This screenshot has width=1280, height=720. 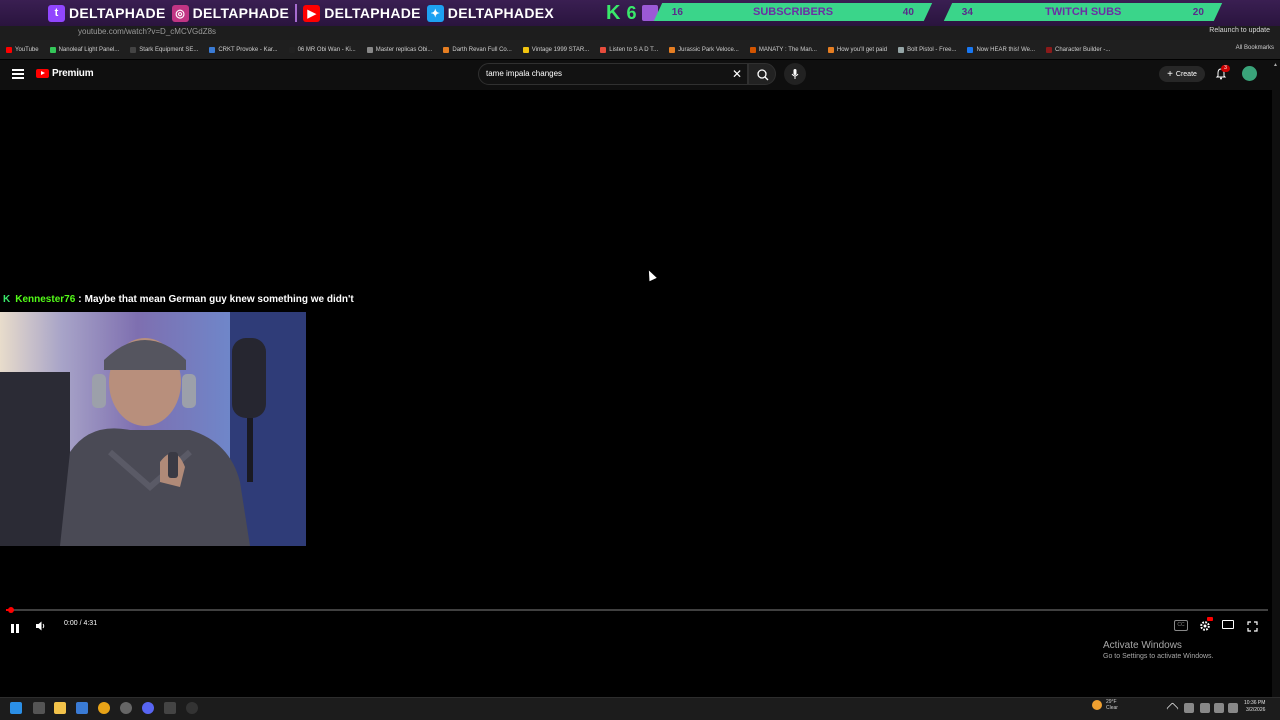 What do you see at coordinates (678, 12) in the screenshot?
I see `subscribers-current: 16` at bounding box center [678, 12].